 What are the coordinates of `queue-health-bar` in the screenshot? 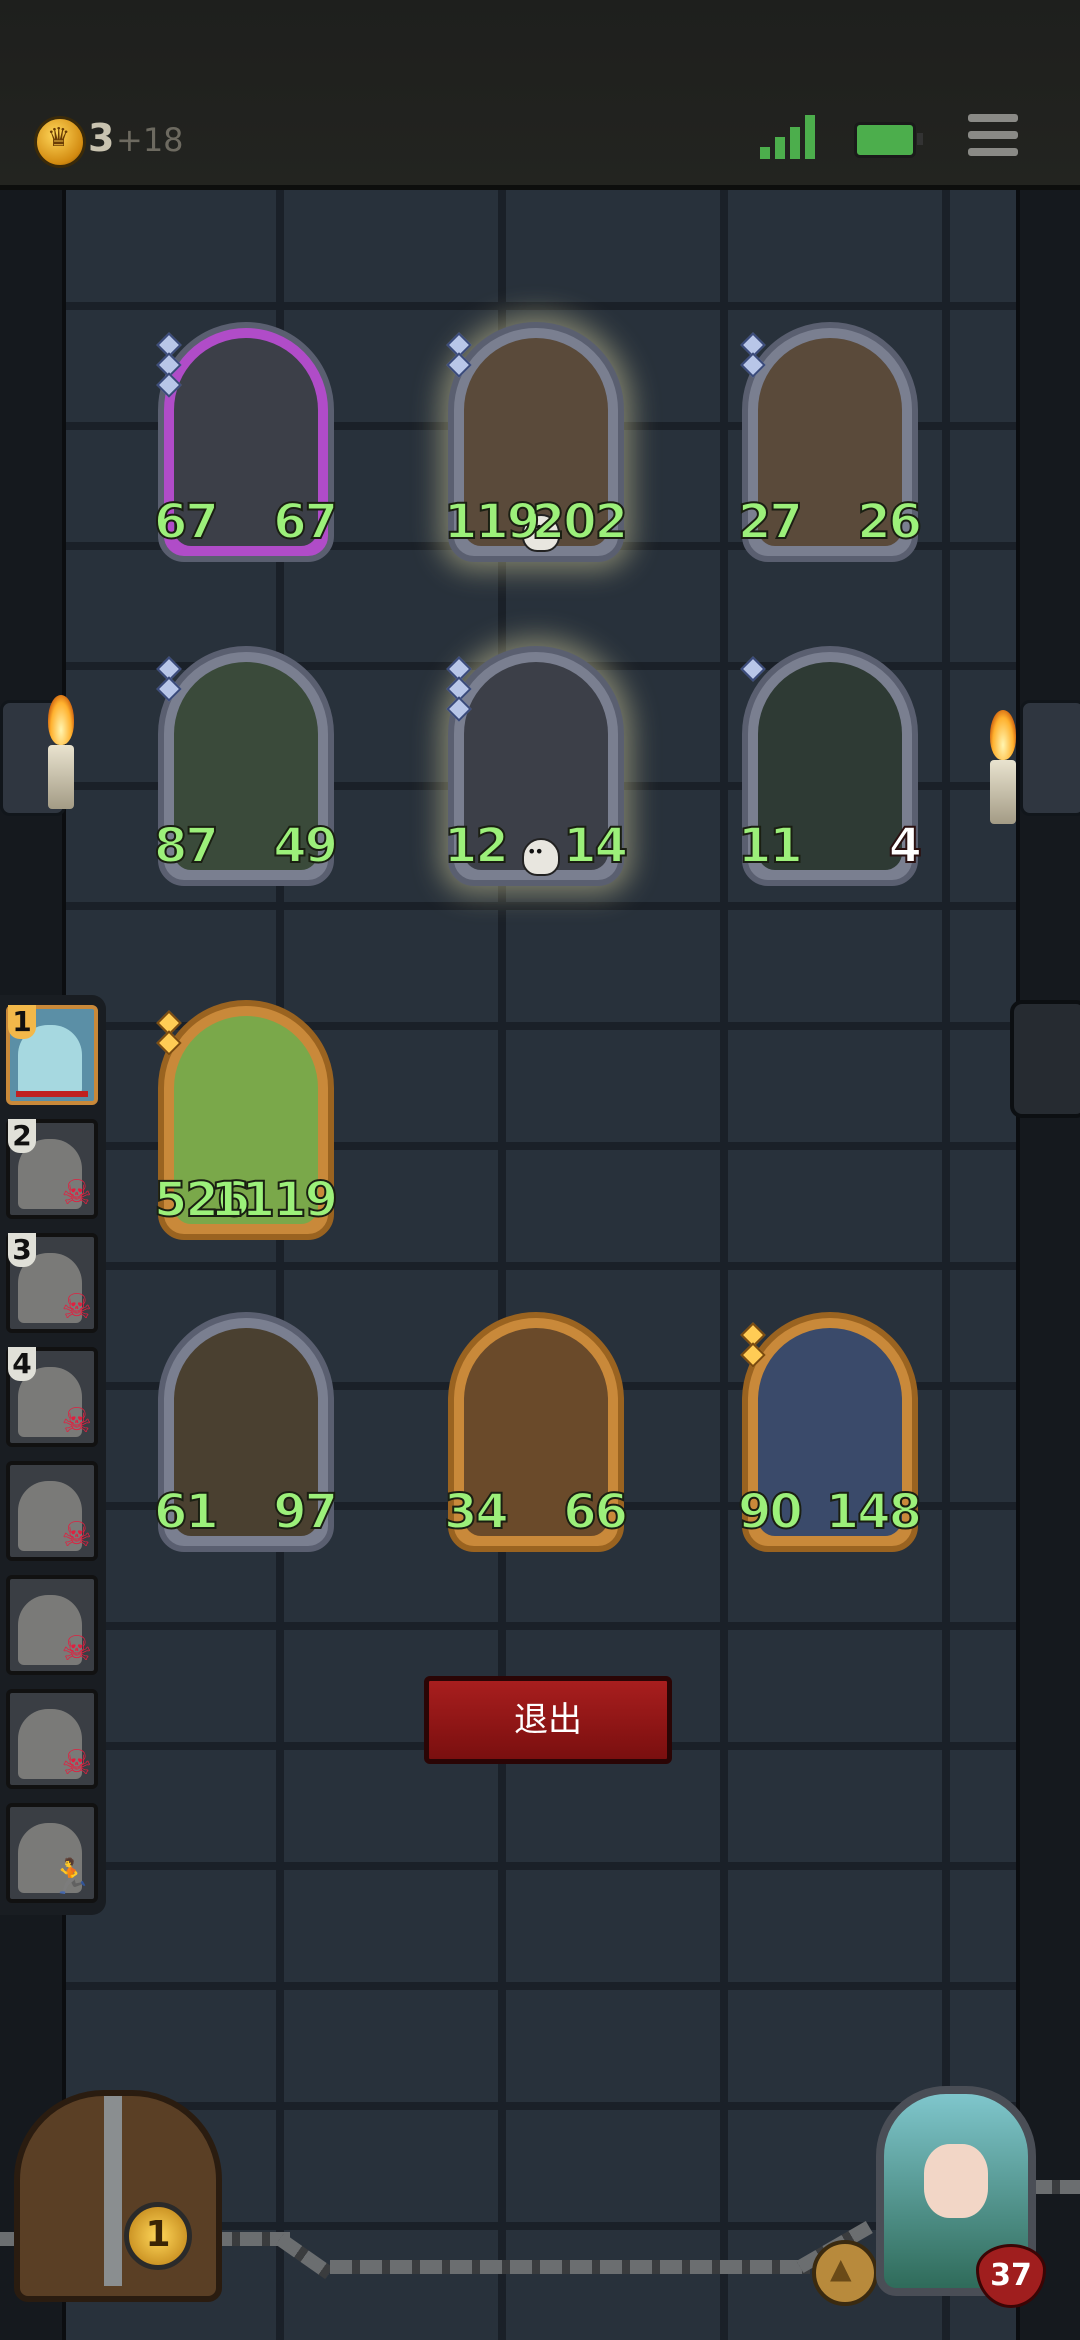 It's located at (52, 1094).